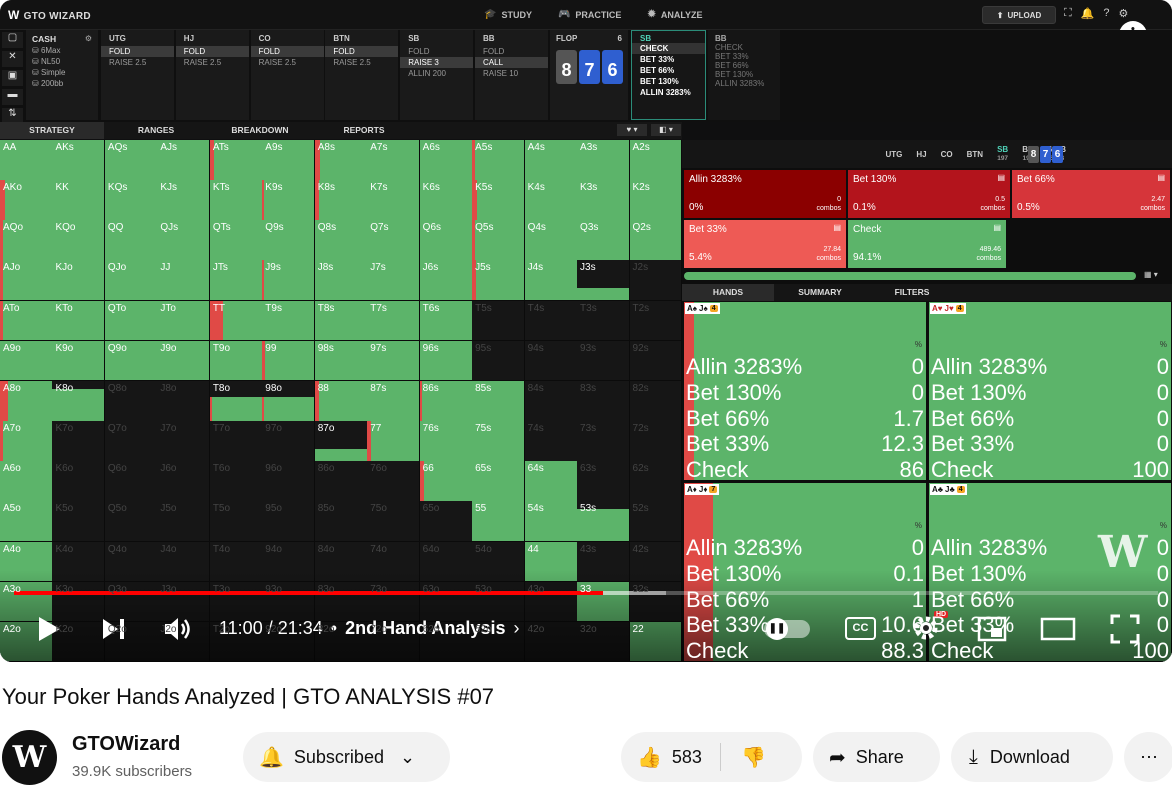 This screenshot has width=1172, height=785. I want to click on sb-action: CHECK, so click(668, 48).